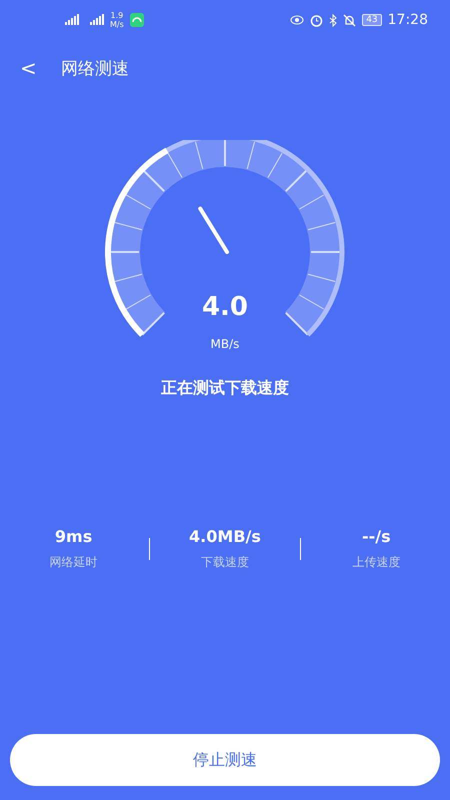 The height and width of the screenshot is (800, 450). What do you see at coordinates (349, 20) in the screenshot?
I see `mute-icon` at bounding box center [349, 20].